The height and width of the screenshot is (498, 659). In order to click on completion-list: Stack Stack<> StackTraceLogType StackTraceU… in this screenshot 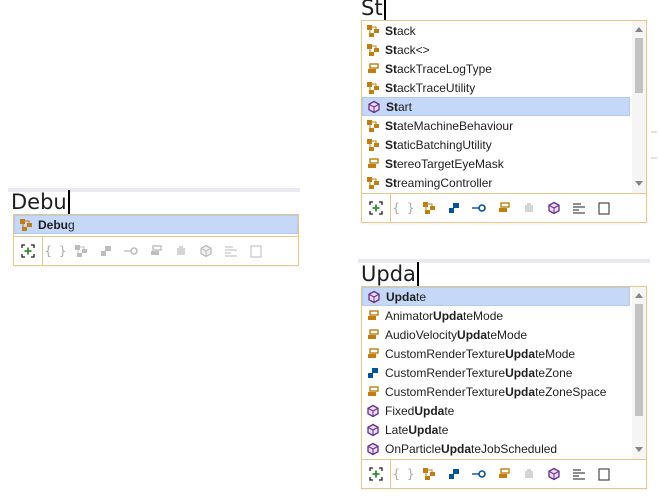, I will do `click(496, 107)`.